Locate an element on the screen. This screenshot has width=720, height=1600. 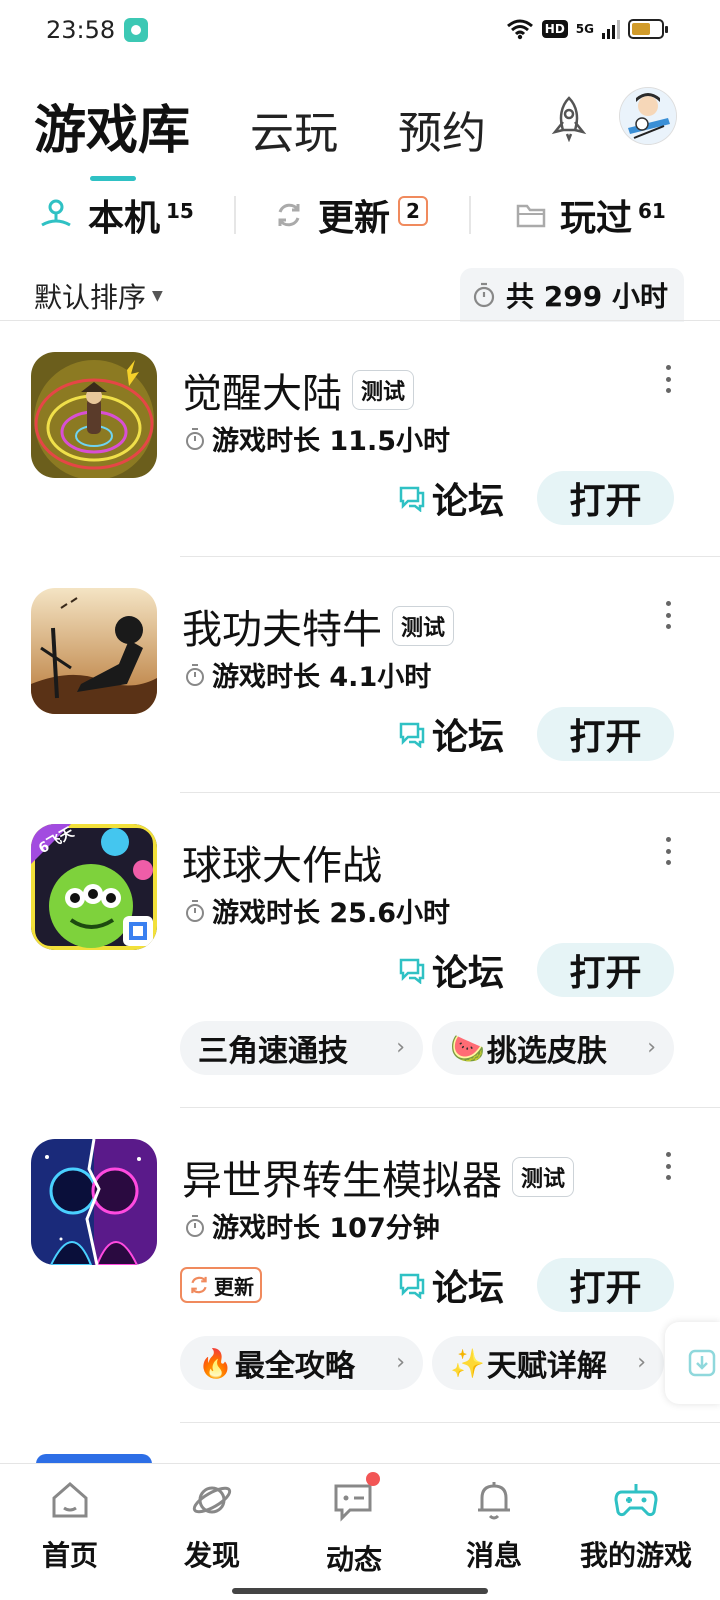
gamepad-icon is located at coordinates (636, 1500).